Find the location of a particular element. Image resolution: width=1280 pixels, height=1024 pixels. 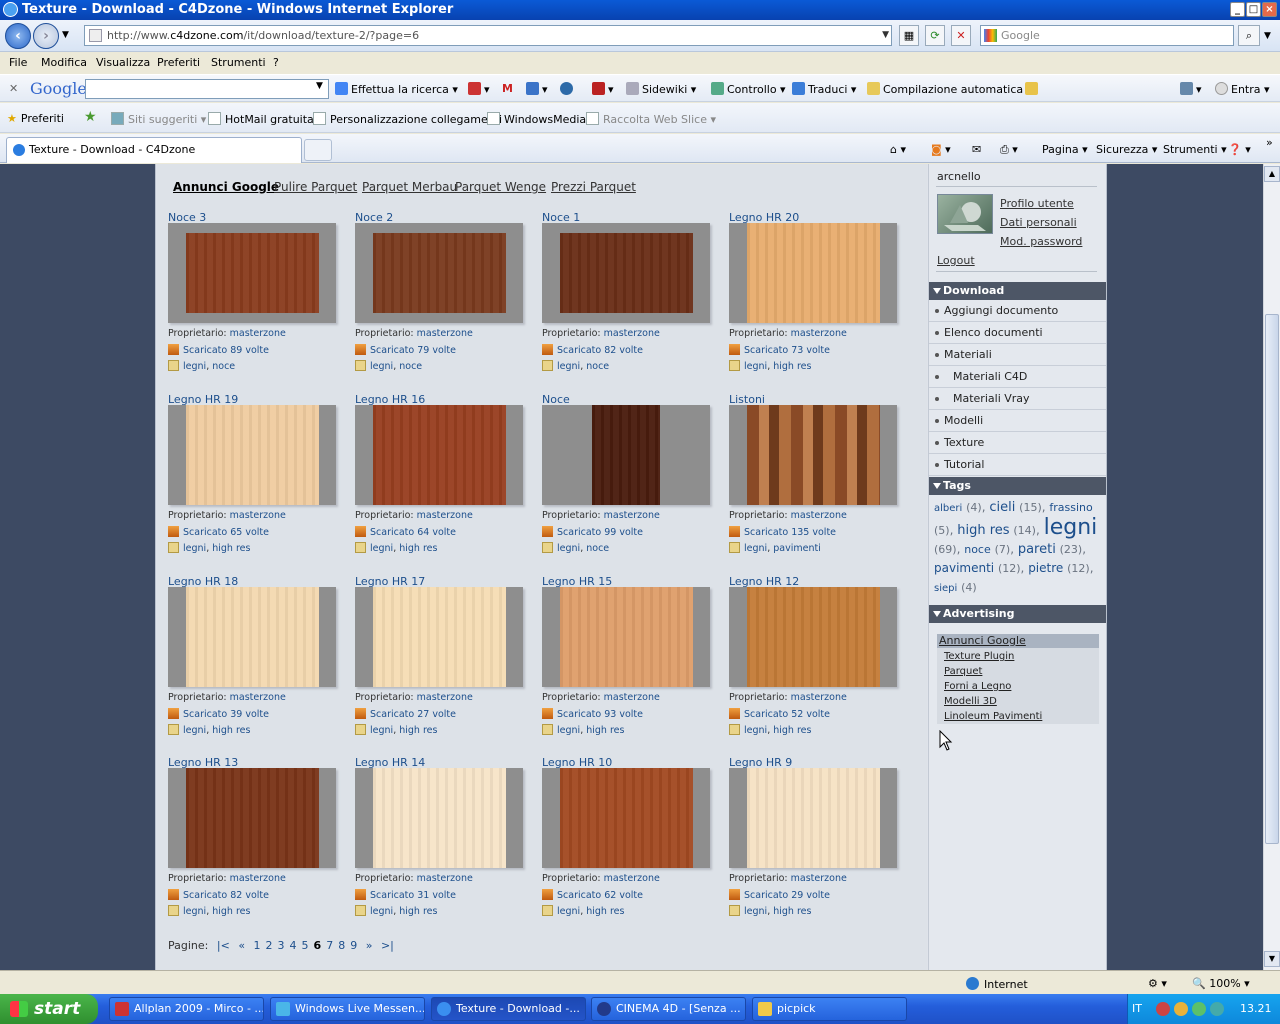

scroll-down-icon: ▼ is located at coordinates (1272, 959).